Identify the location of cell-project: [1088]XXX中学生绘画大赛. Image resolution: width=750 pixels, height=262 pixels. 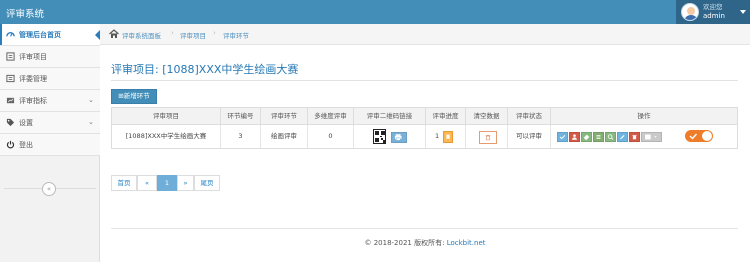
(166, 136).